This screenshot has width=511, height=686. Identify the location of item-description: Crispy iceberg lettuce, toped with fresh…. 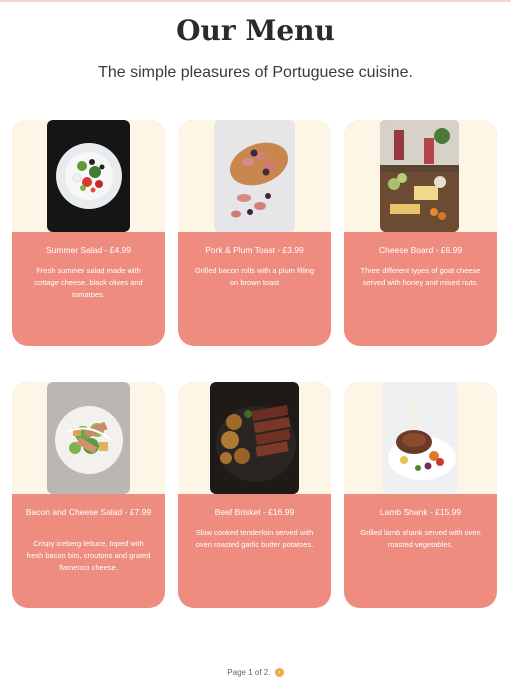
(88, 555).